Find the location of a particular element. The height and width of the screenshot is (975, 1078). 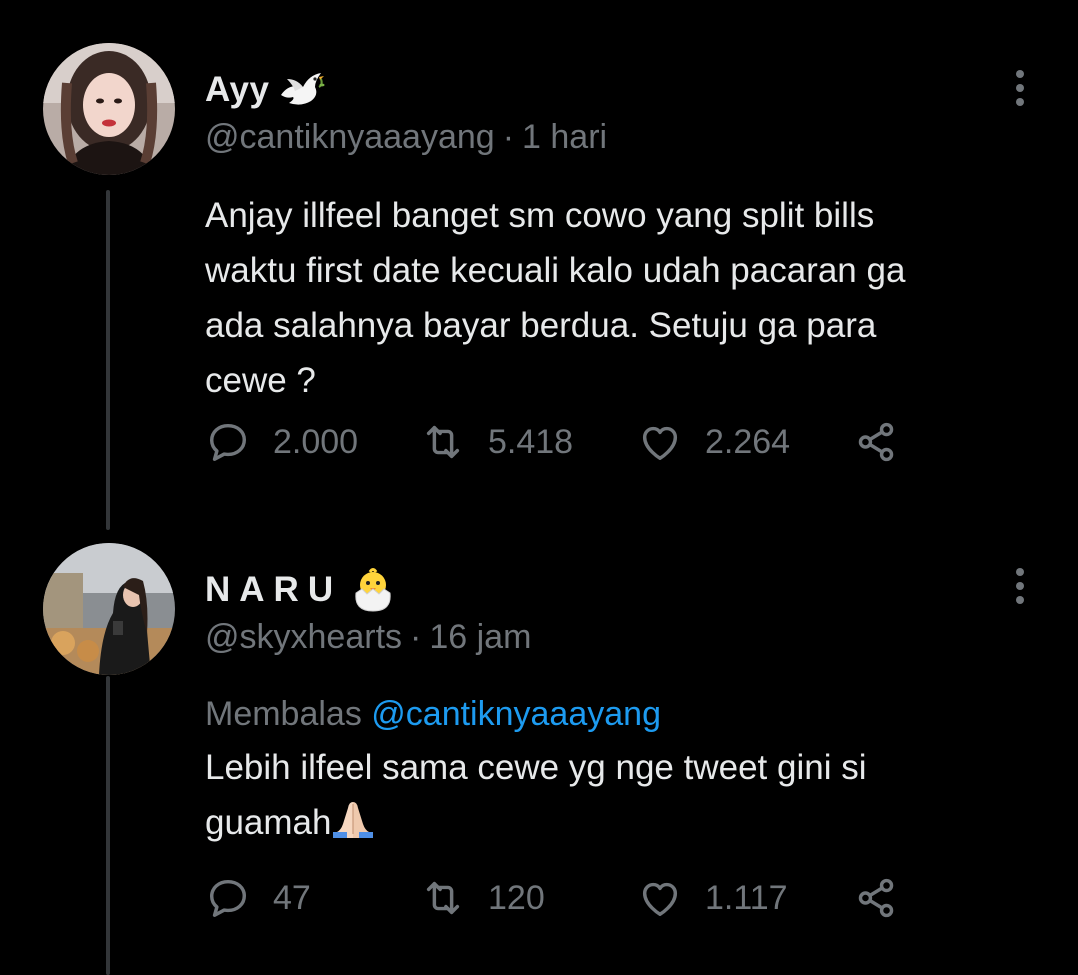

tweet-actions: 2.000 5.418 2.264 is located at coordinates (585, 442).